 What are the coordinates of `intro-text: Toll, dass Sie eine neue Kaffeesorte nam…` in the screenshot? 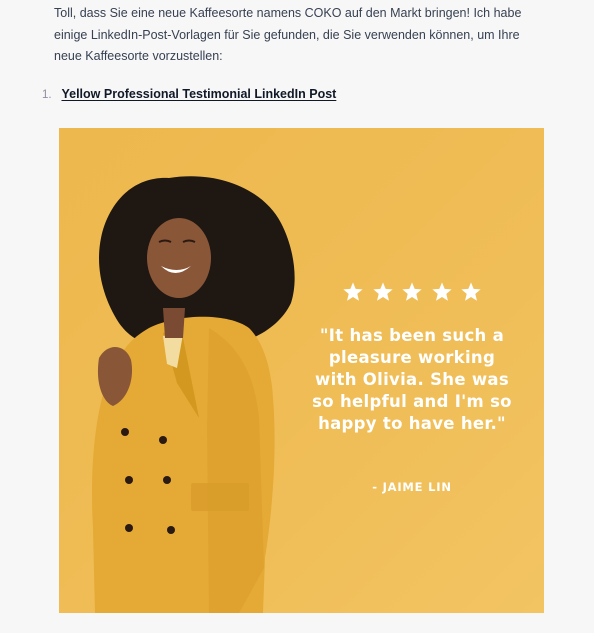 It's located at (288, 34).